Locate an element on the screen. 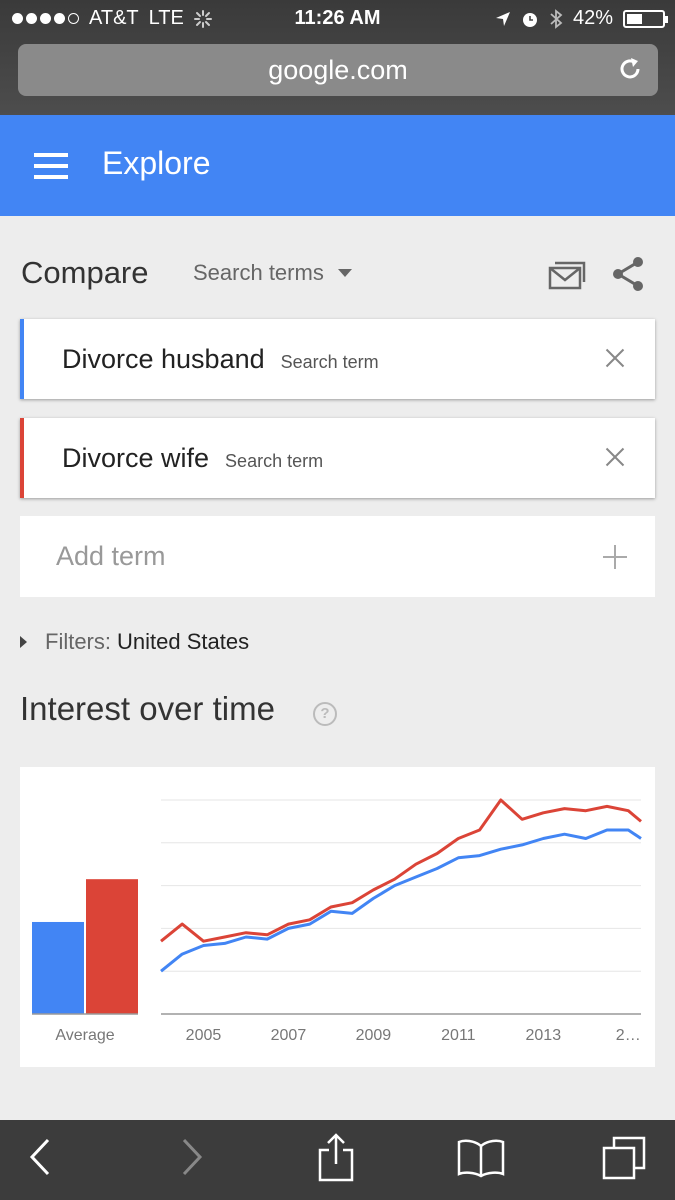  chevron-down-icon is located at coordinates (344, 273).